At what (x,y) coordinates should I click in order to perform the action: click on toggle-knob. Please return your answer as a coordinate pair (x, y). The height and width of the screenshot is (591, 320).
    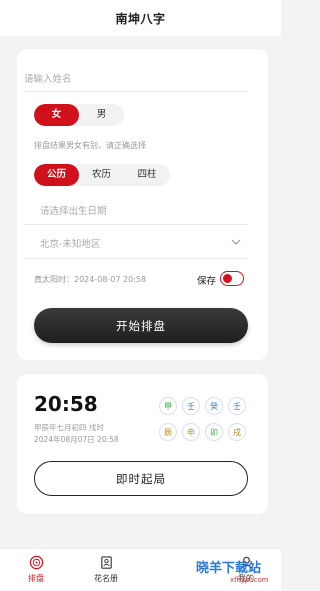
    Looking at the image, I should click on (227, 278).